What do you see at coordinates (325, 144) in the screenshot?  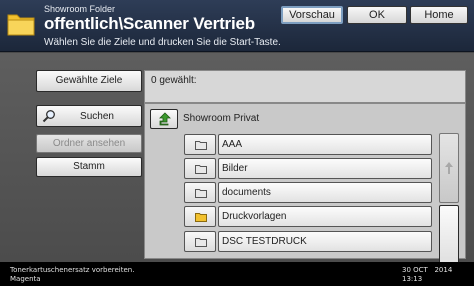 I see `folder-name: AAA` at bounding box center [325, 144].